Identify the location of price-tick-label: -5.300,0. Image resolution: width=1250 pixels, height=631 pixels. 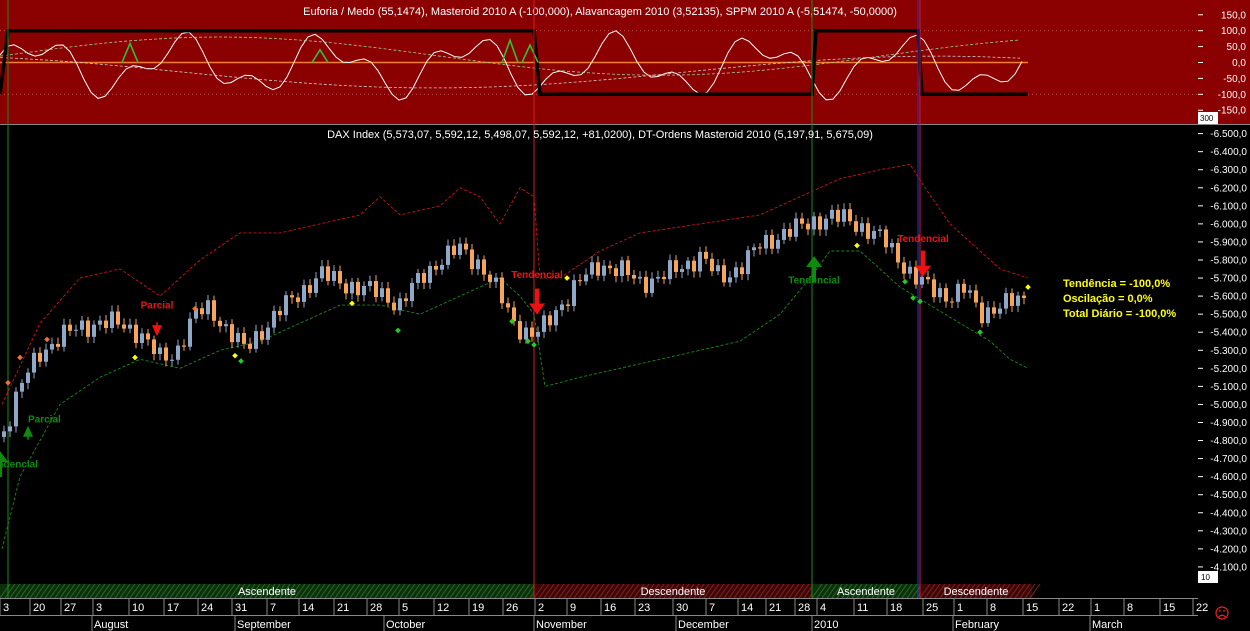
(1228, 351).